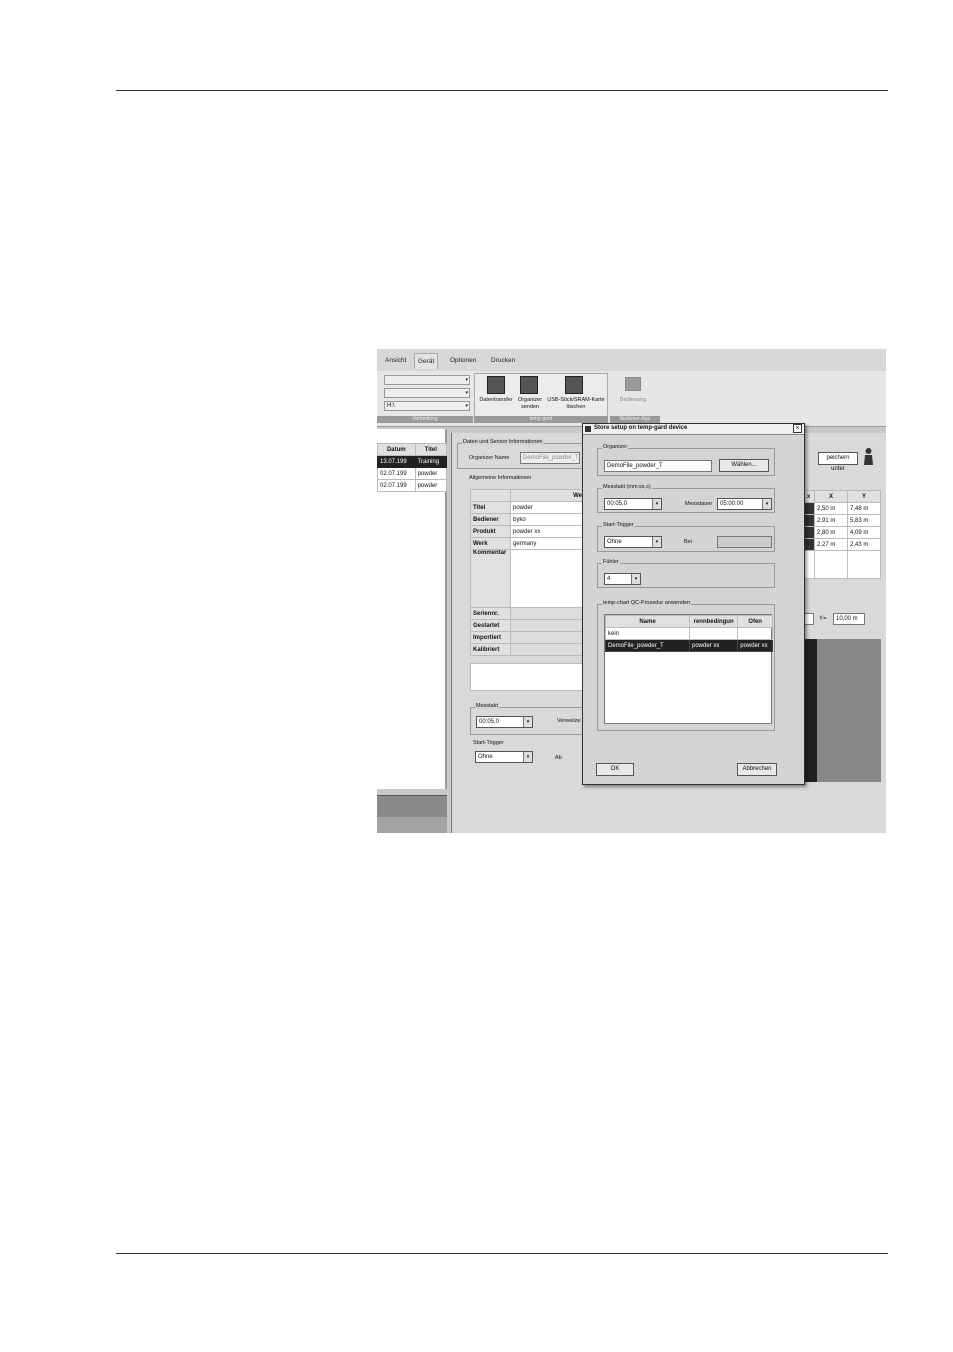  Describe the element at coordinates (527, 637) in the screenshot. I see `table-row: Importiert` at that location.